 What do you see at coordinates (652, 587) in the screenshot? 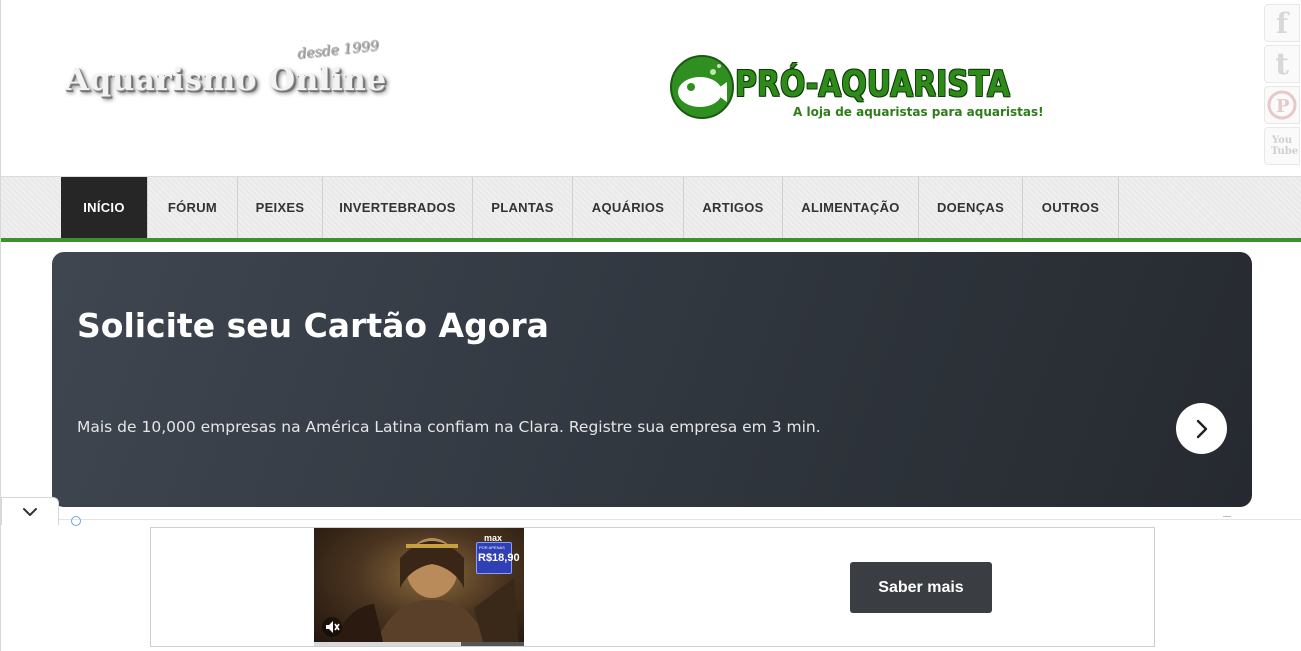
I see `video-ad: max POR APENAS R$18,90 Saber mais` at bounding box center [652, 587].